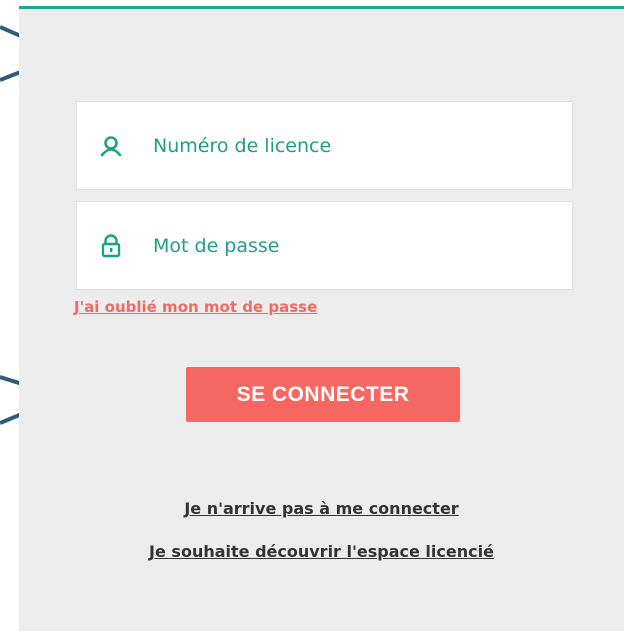 The width and height of the screenshot is (624, 631). What do you see at coordinates (111, 245) in the screenshot?
I see `lock-icon` at bounding box center [111, 245].